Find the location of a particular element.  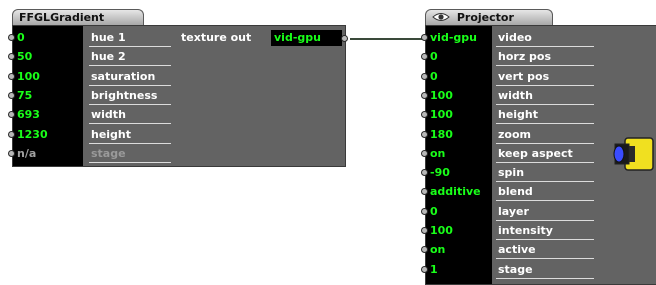

projector-property-label: width is located at coordinates (515, 95).